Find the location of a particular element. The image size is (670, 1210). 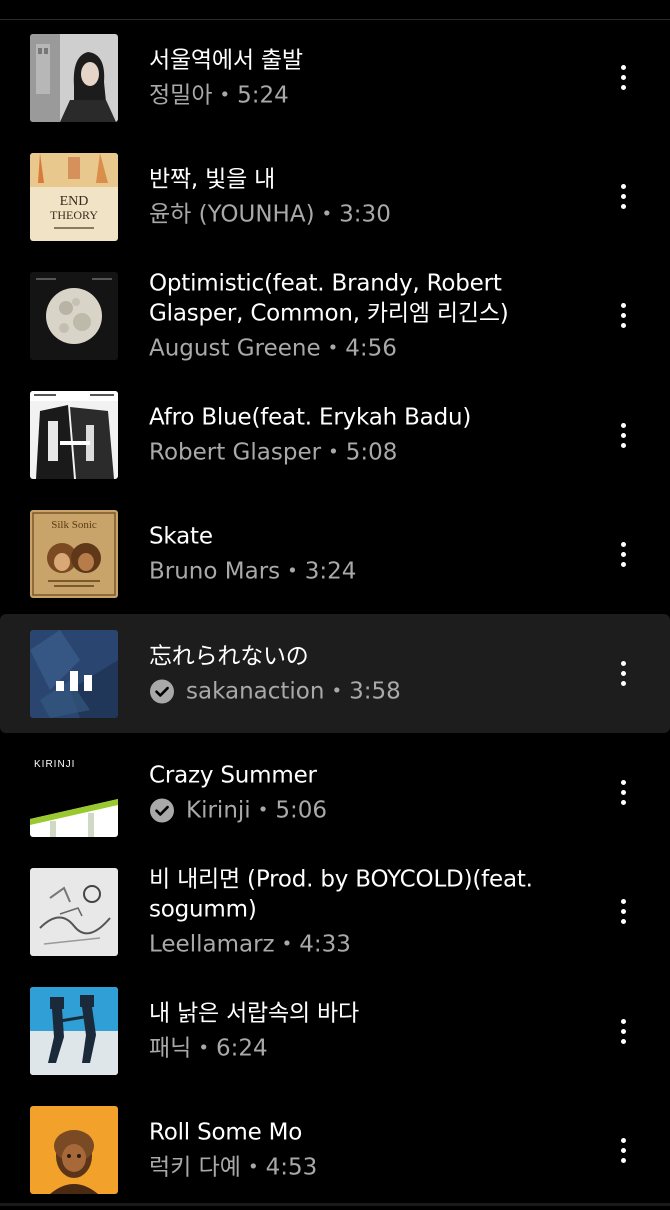

track-info: 忘れられないの sakanaction • 3:58 is located at coordinates (369, 673).